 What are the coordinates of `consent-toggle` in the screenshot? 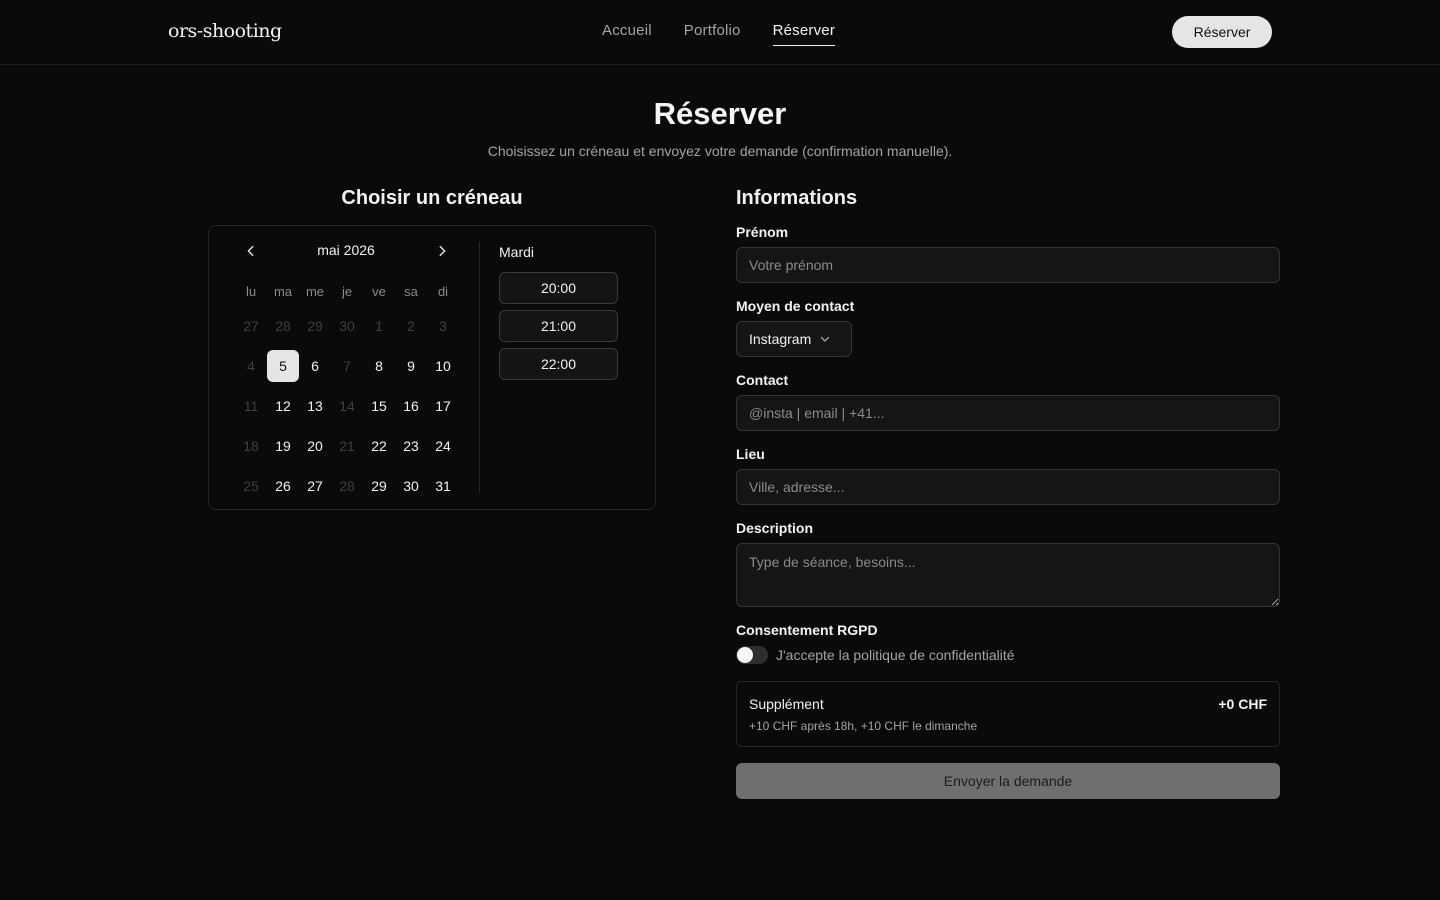 It's located at (752, 655).